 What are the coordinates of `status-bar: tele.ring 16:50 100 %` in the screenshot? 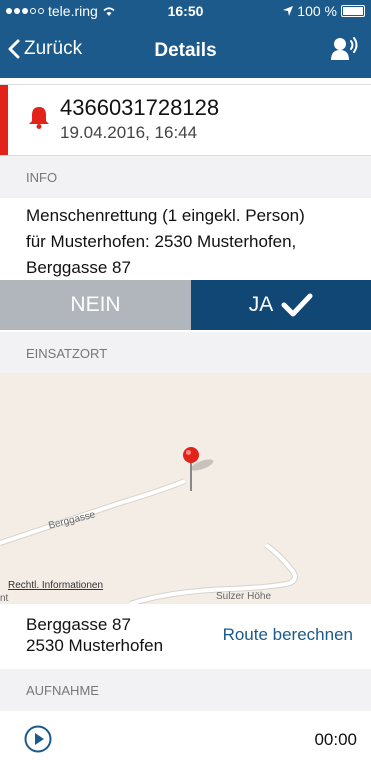 It's located at (185, 11).